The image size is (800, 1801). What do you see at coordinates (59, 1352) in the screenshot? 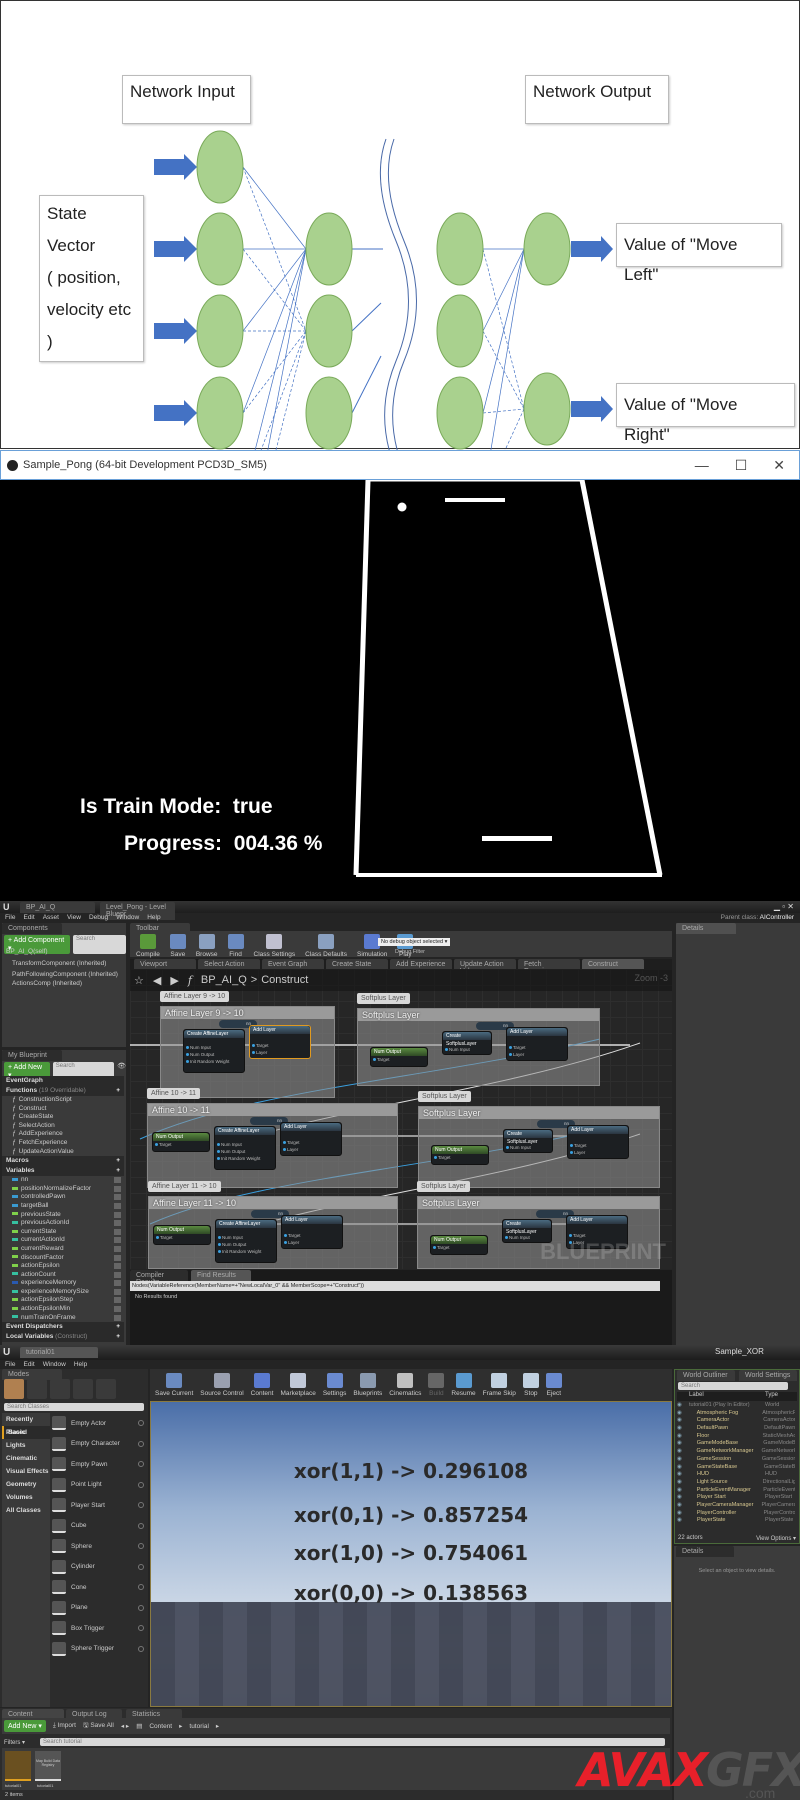
I see `tab-tutorial01: tutorial01` at bounding box center [59, 1352].